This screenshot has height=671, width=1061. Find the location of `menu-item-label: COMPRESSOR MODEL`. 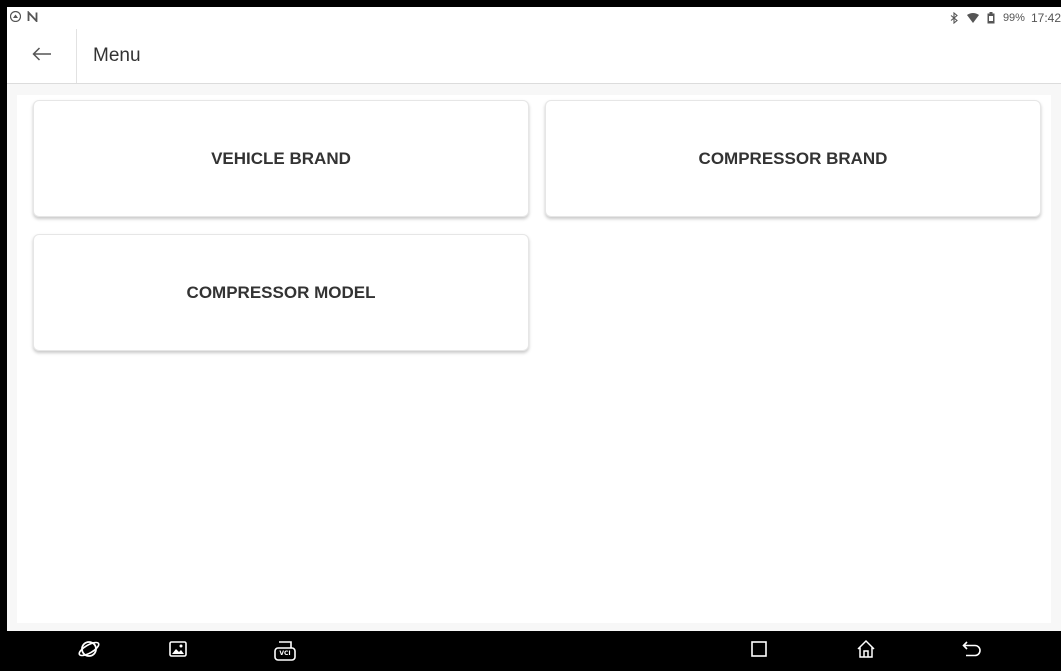

menu-item-label: COMPRESSOR MODEL is located at coordinates (281, 292).